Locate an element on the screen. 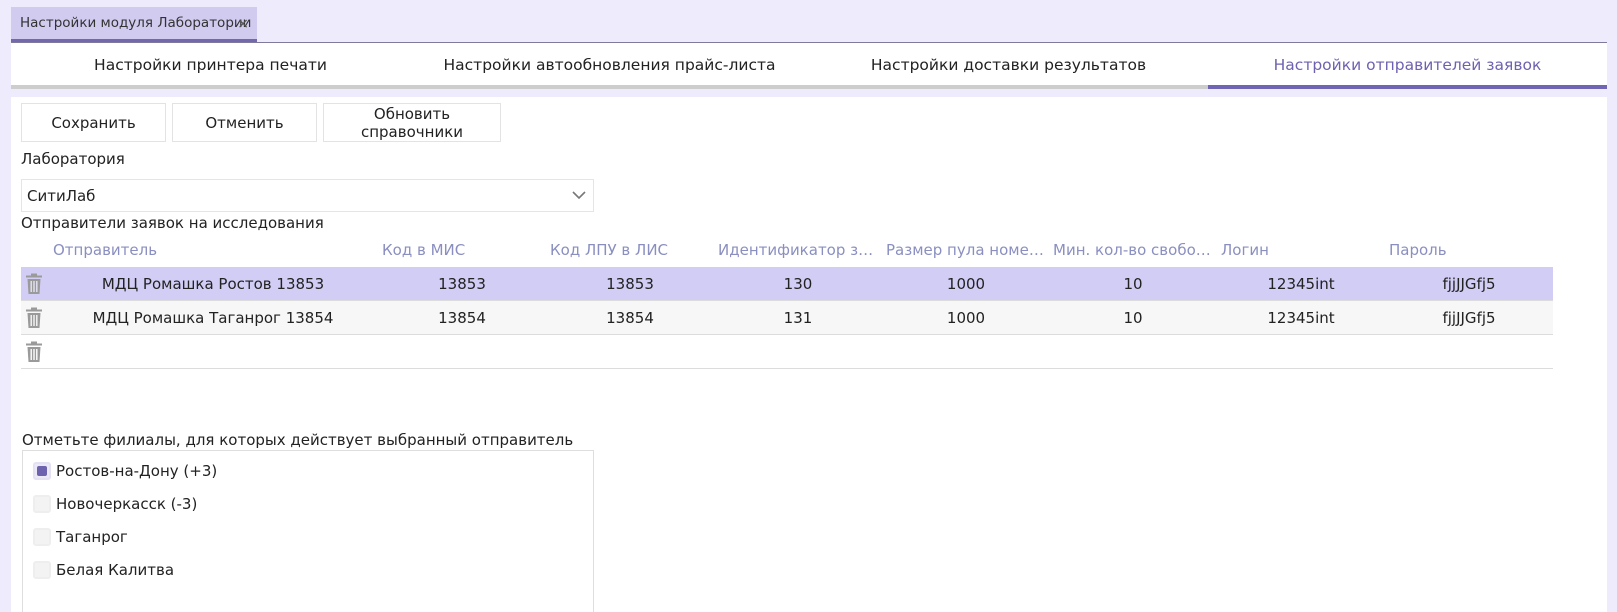  cell-mis-code: 13854 is located at coordinates (462, 318).